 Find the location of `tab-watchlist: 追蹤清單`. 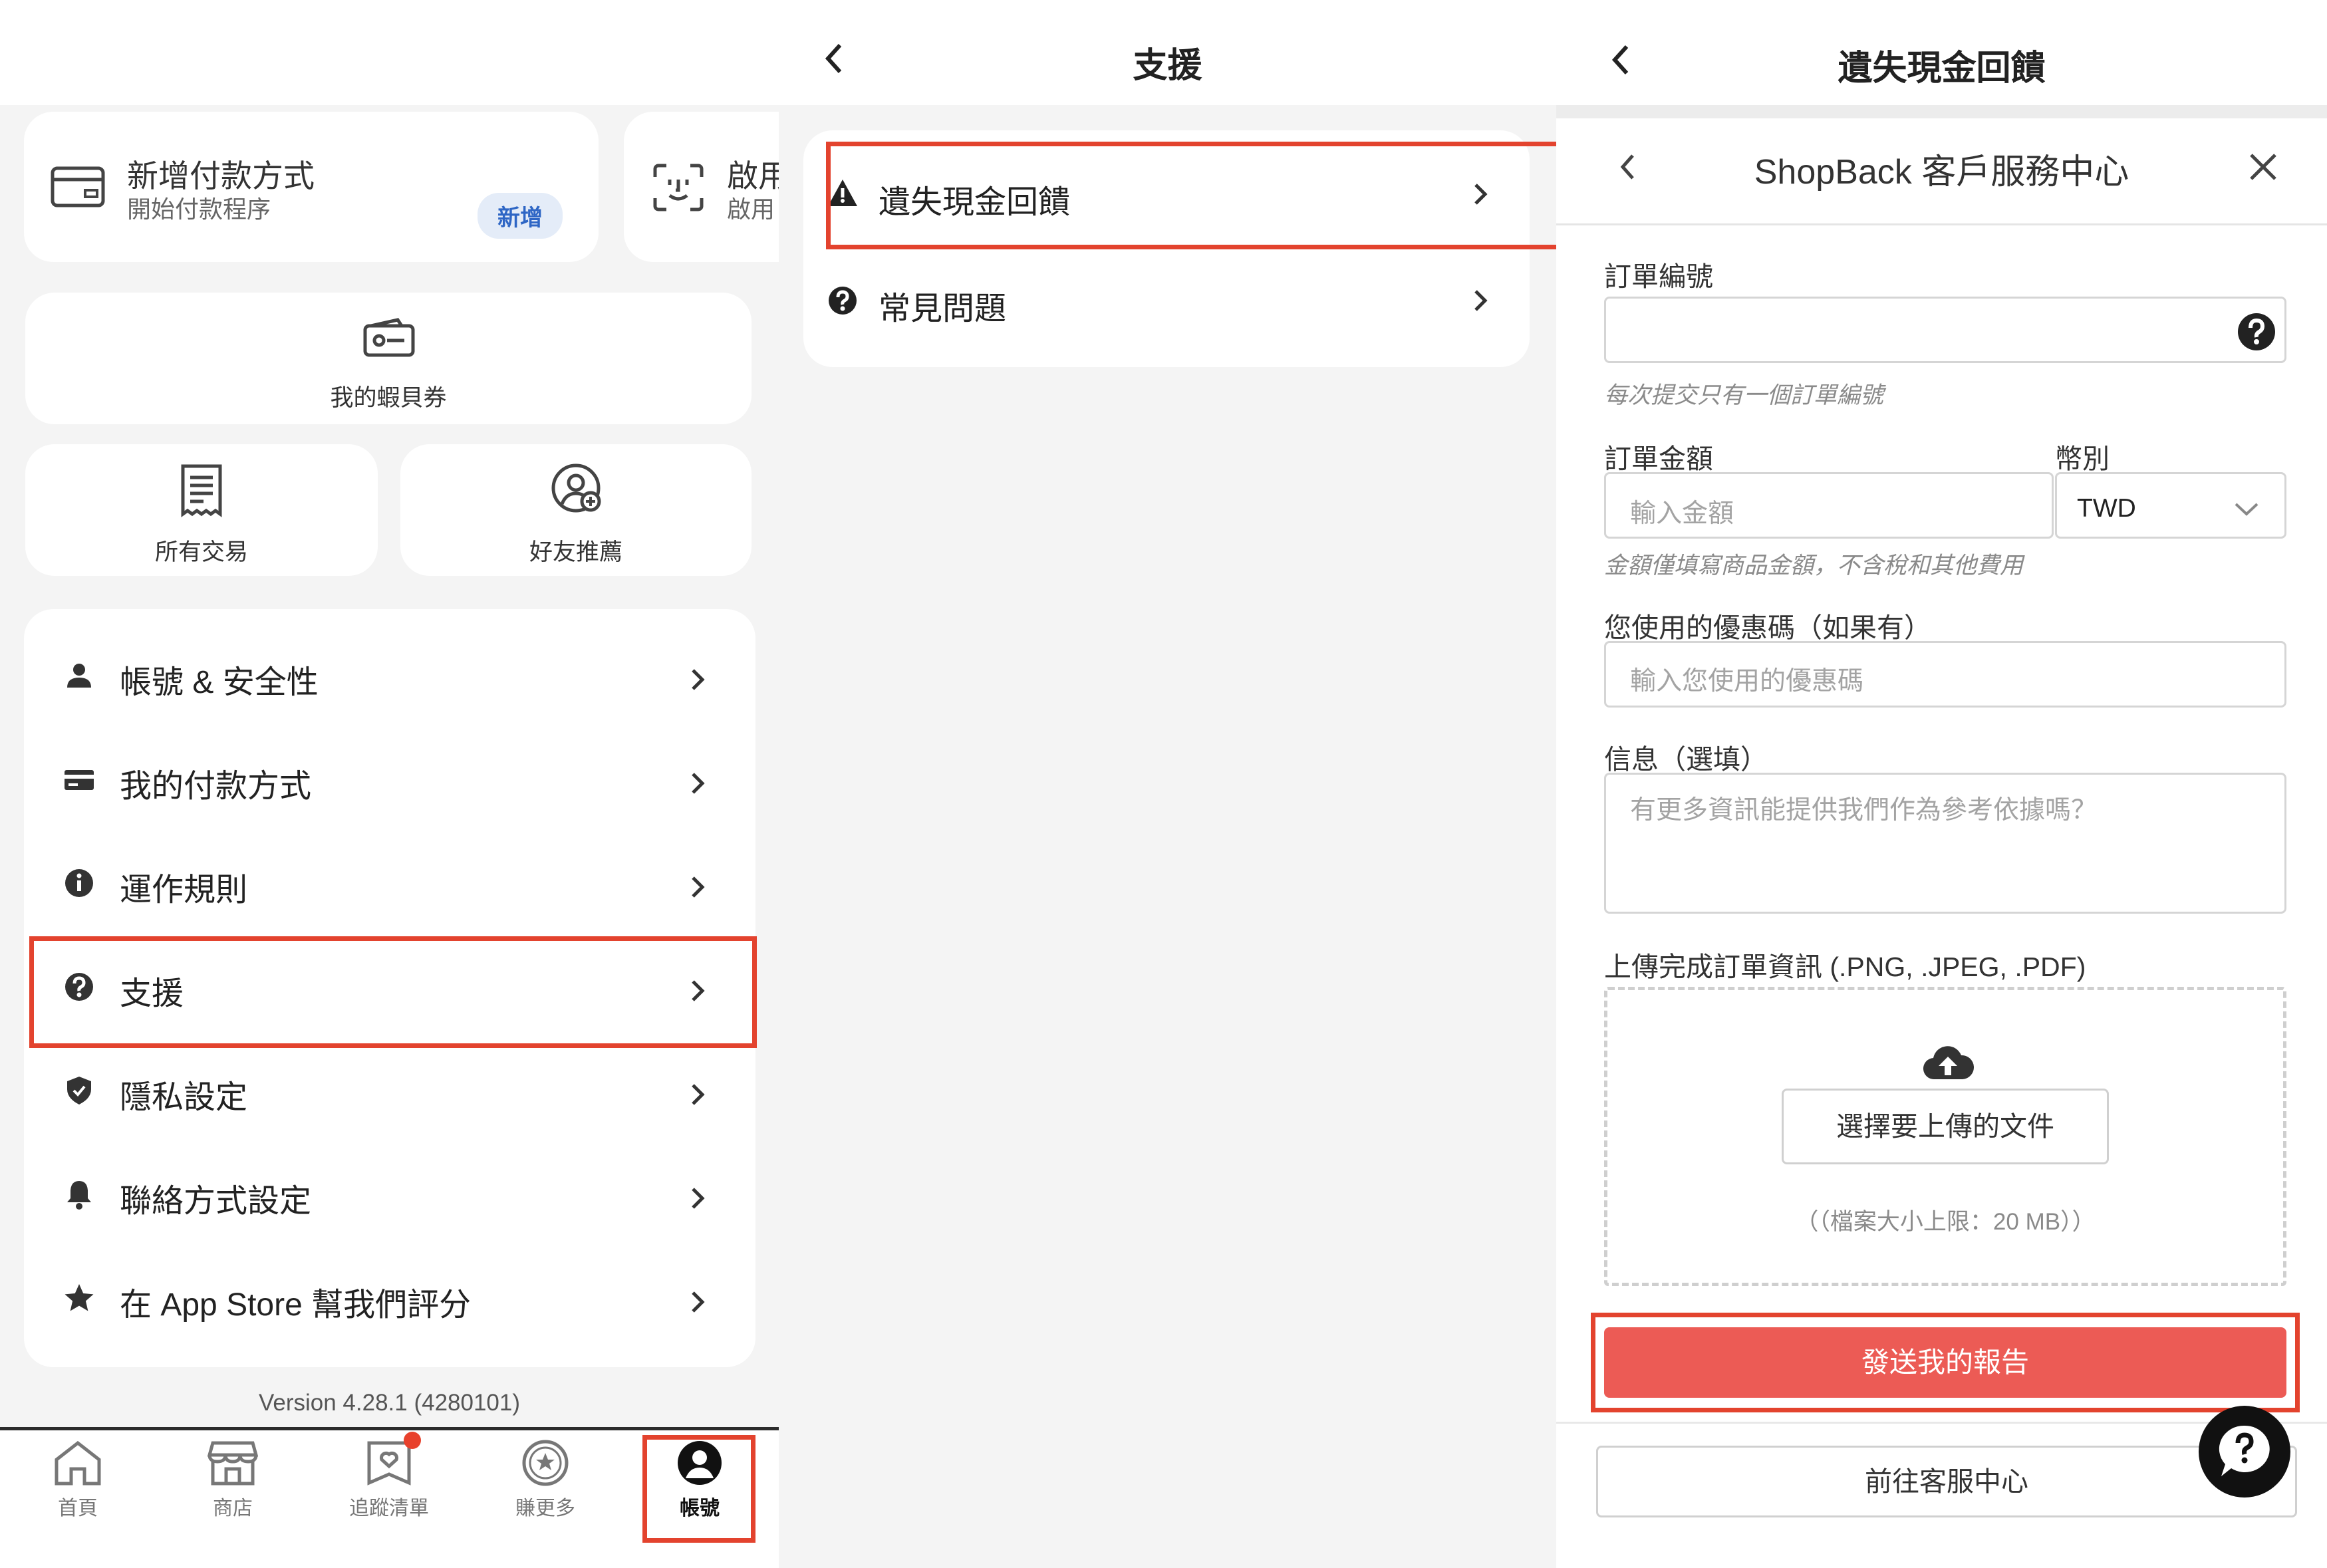

tab-watchlist: 追蹤清單 is located at coordinates (389, 1476).